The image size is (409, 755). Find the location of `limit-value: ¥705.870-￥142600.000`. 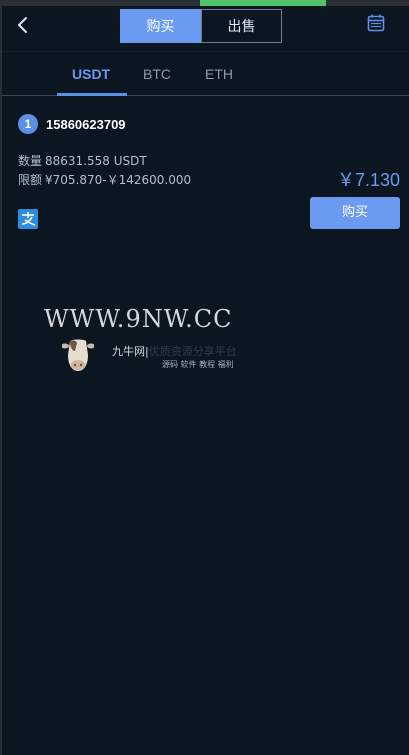

limit-value: ¥705.870-￥142600.000 is located at coordinates (118, 180).